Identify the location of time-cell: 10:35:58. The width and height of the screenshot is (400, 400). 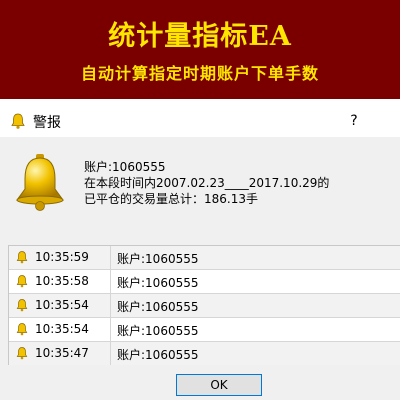
(60, 281).